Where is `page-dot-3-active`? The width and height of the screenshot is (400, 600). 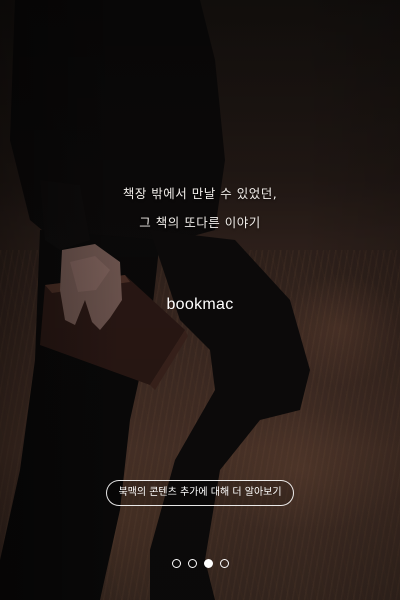
page-dot-3-active is located at coordinates (208, 563).